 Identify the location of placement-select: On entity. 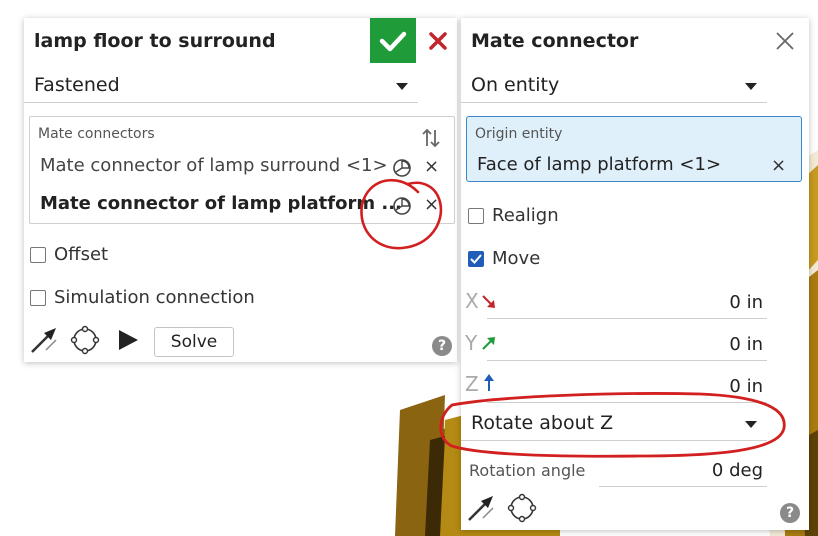
(614, 86).